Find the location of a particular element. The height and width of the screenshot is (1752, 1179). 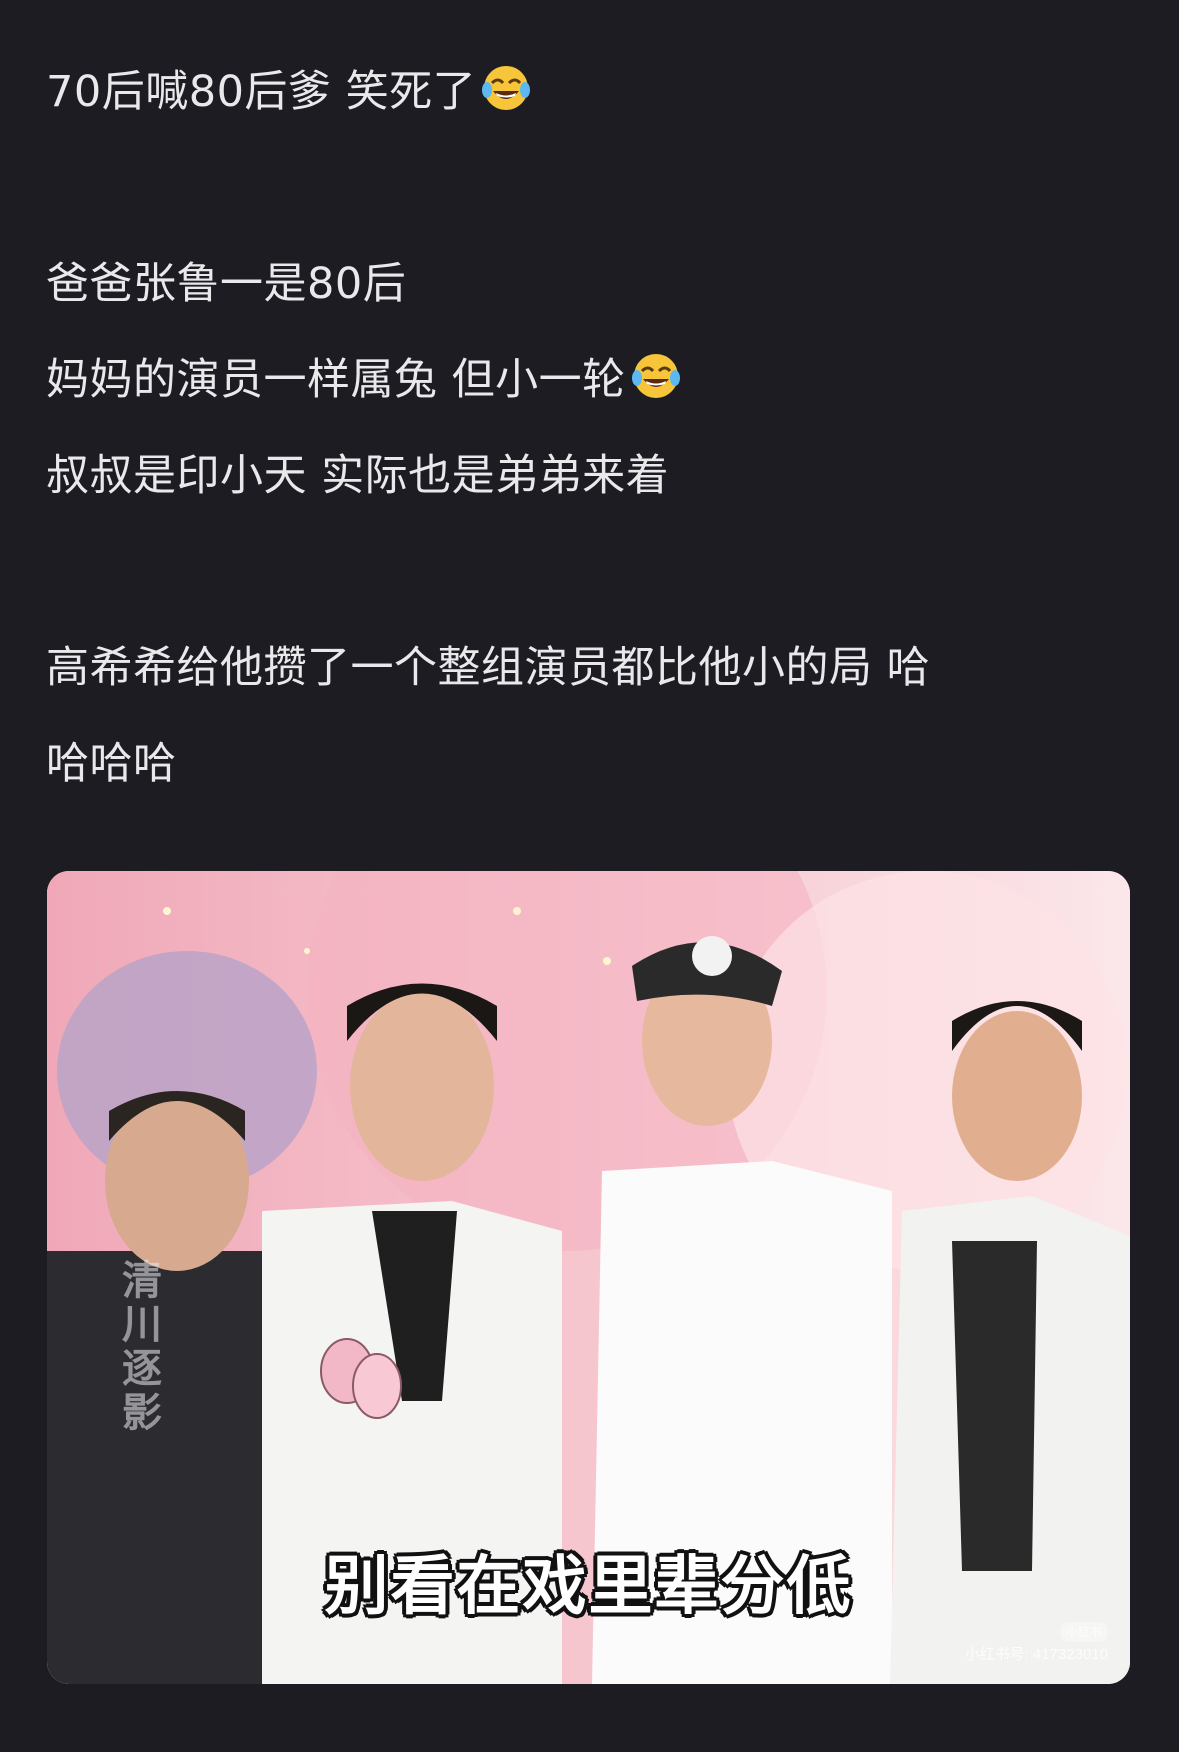

post-line-5: 高希希给他攒了一个整组演员都比他小的局 哈 is located at coordinates (488, 668).